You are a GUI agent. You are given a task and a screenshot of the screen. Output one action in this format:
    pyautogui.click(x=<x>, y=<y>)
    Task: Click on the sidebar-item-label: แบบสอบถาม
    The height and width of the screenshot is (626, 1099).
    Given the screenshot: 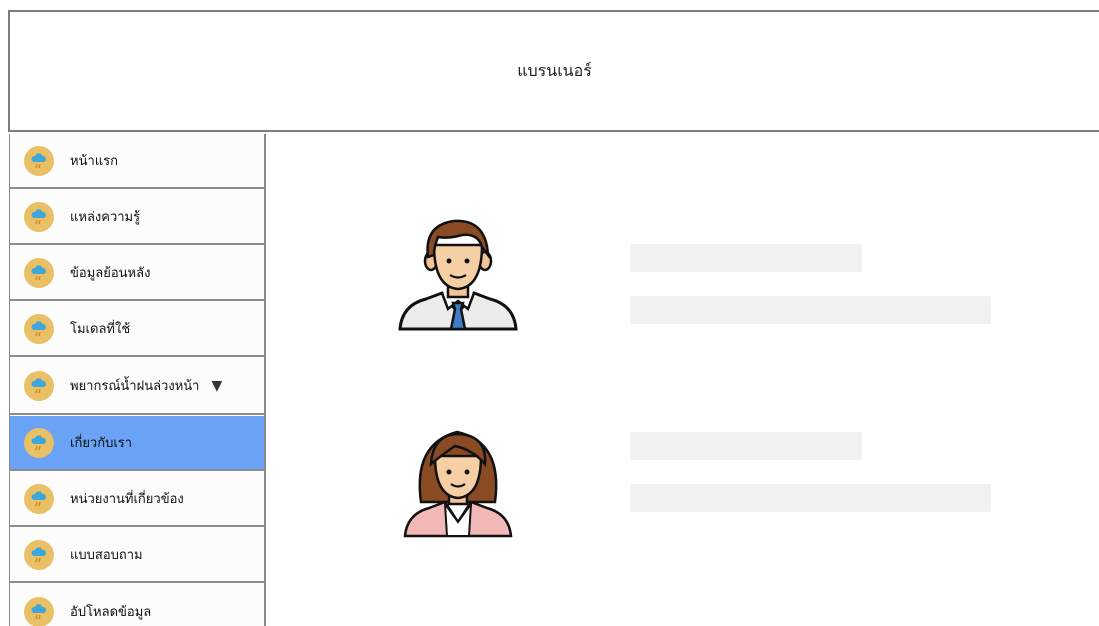 What is the action you would take?
    pyautogui.click(x=106, y=555)
    